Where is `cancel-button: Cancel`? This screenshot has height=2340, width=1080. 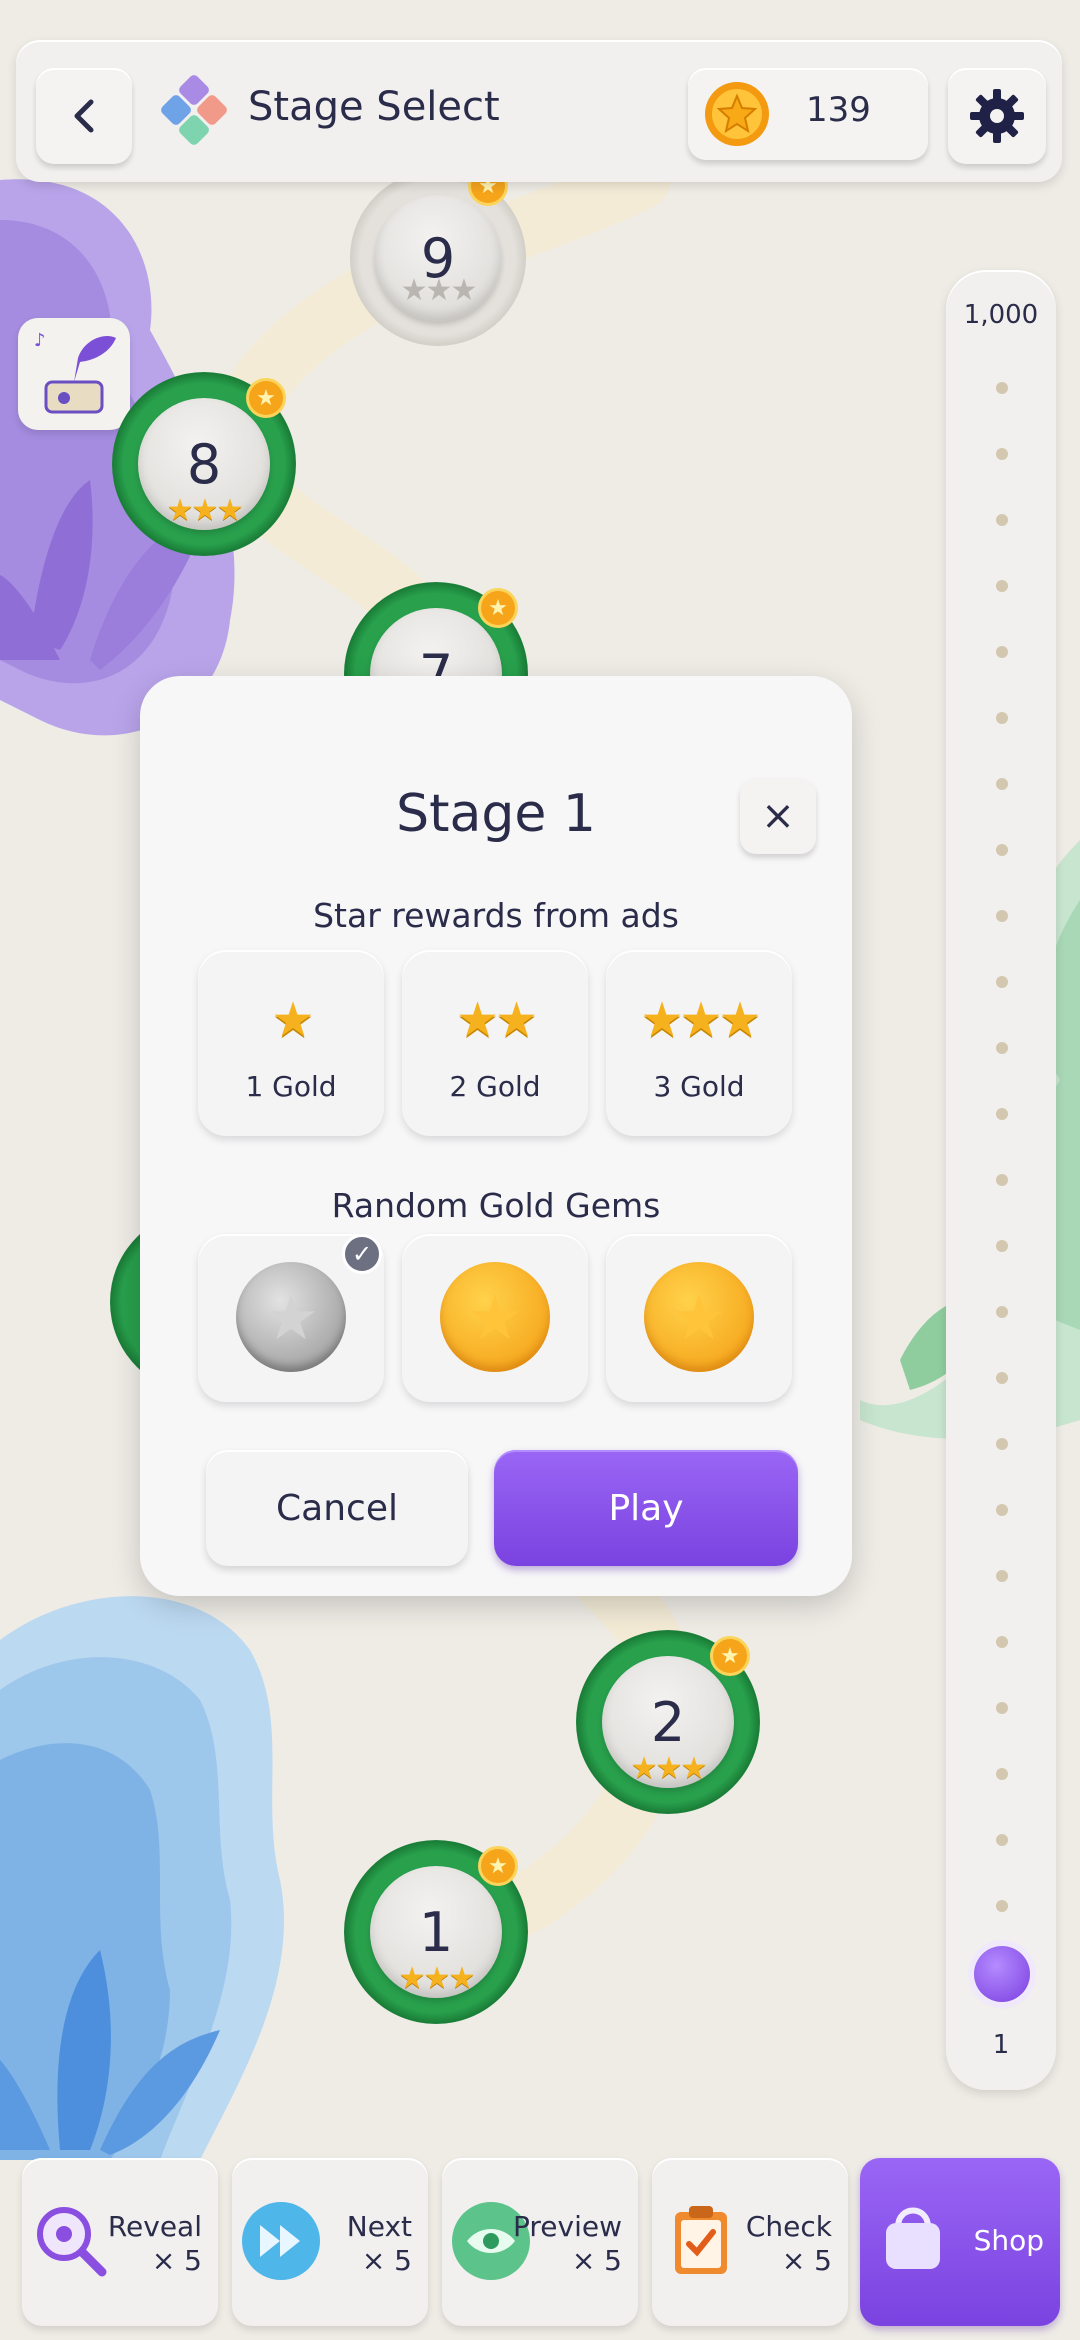
cancel-button: Cancel is located at coordinates (337, 1508).